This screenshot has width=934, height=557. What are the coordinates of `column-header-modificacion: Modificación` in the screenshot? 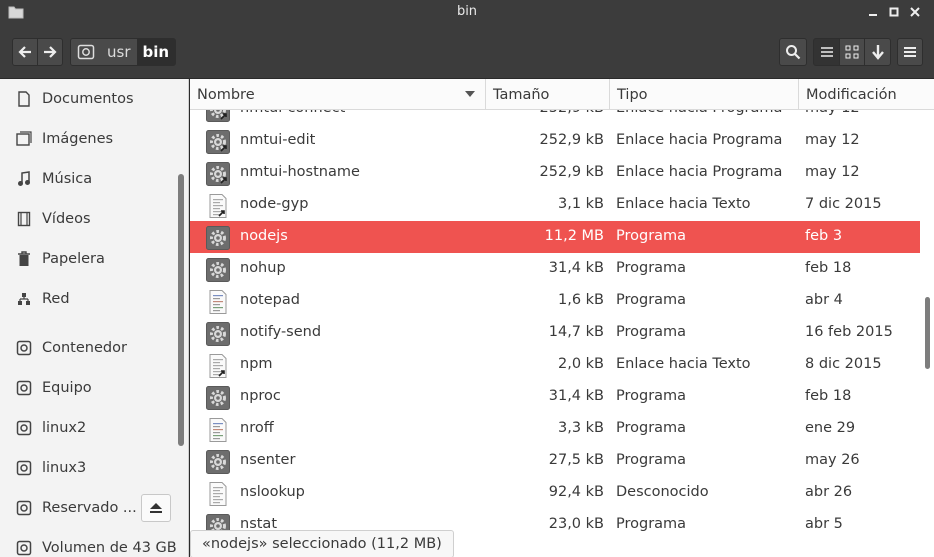 It's located at (866, 94).